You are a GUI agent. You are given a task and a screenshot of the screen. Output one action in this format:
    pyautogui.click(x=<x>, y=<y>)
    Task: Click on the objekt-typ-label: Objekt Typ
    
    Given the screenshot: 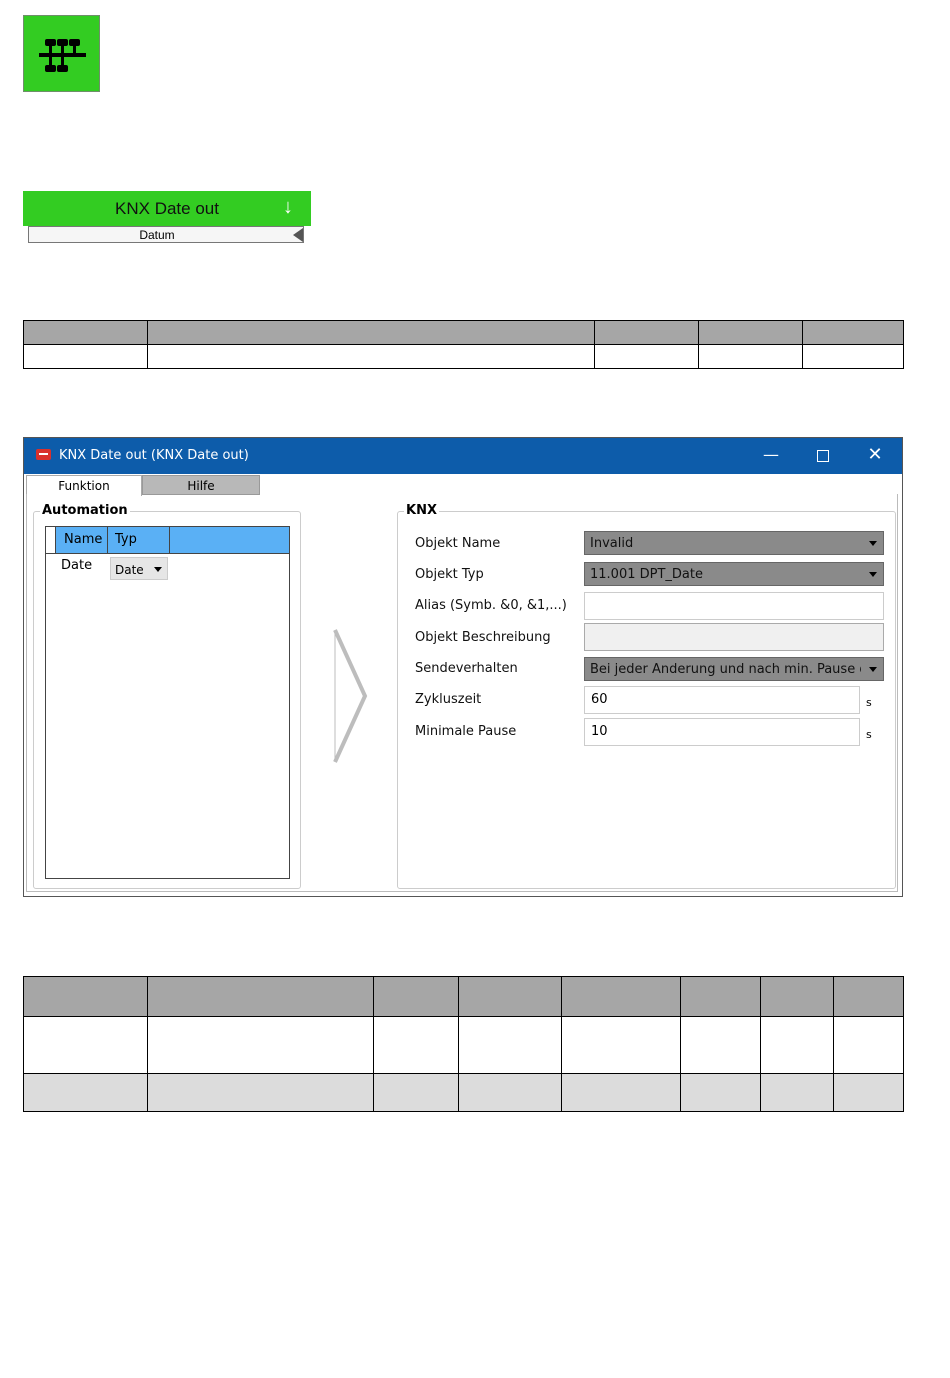 What is the action you would take?
    pyautogui.click(x=449, y=574)
    